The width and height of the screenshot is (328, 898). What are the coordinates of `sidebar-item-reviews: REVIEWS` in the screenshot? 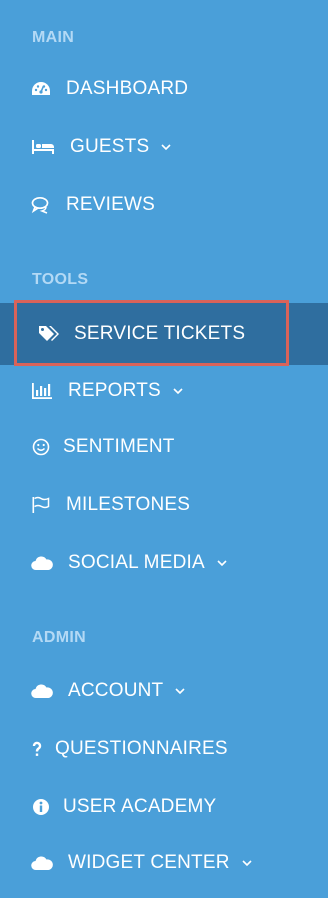 It's located at (164, 205).